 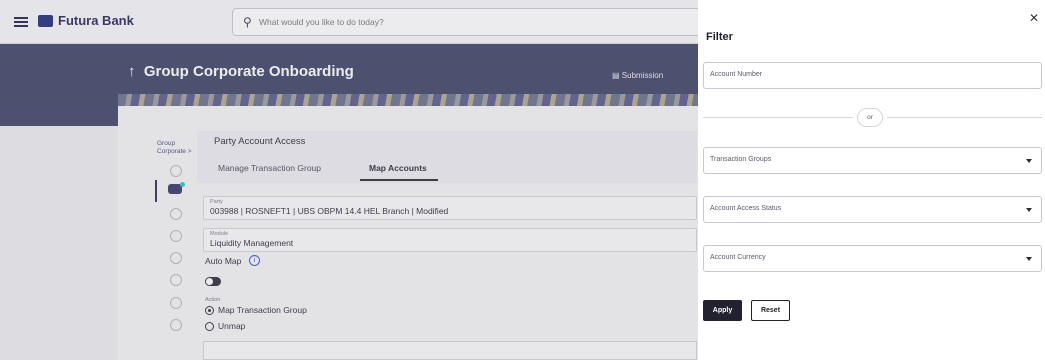 I want to click on filter-title: Filter, so click(x=719, y=37).